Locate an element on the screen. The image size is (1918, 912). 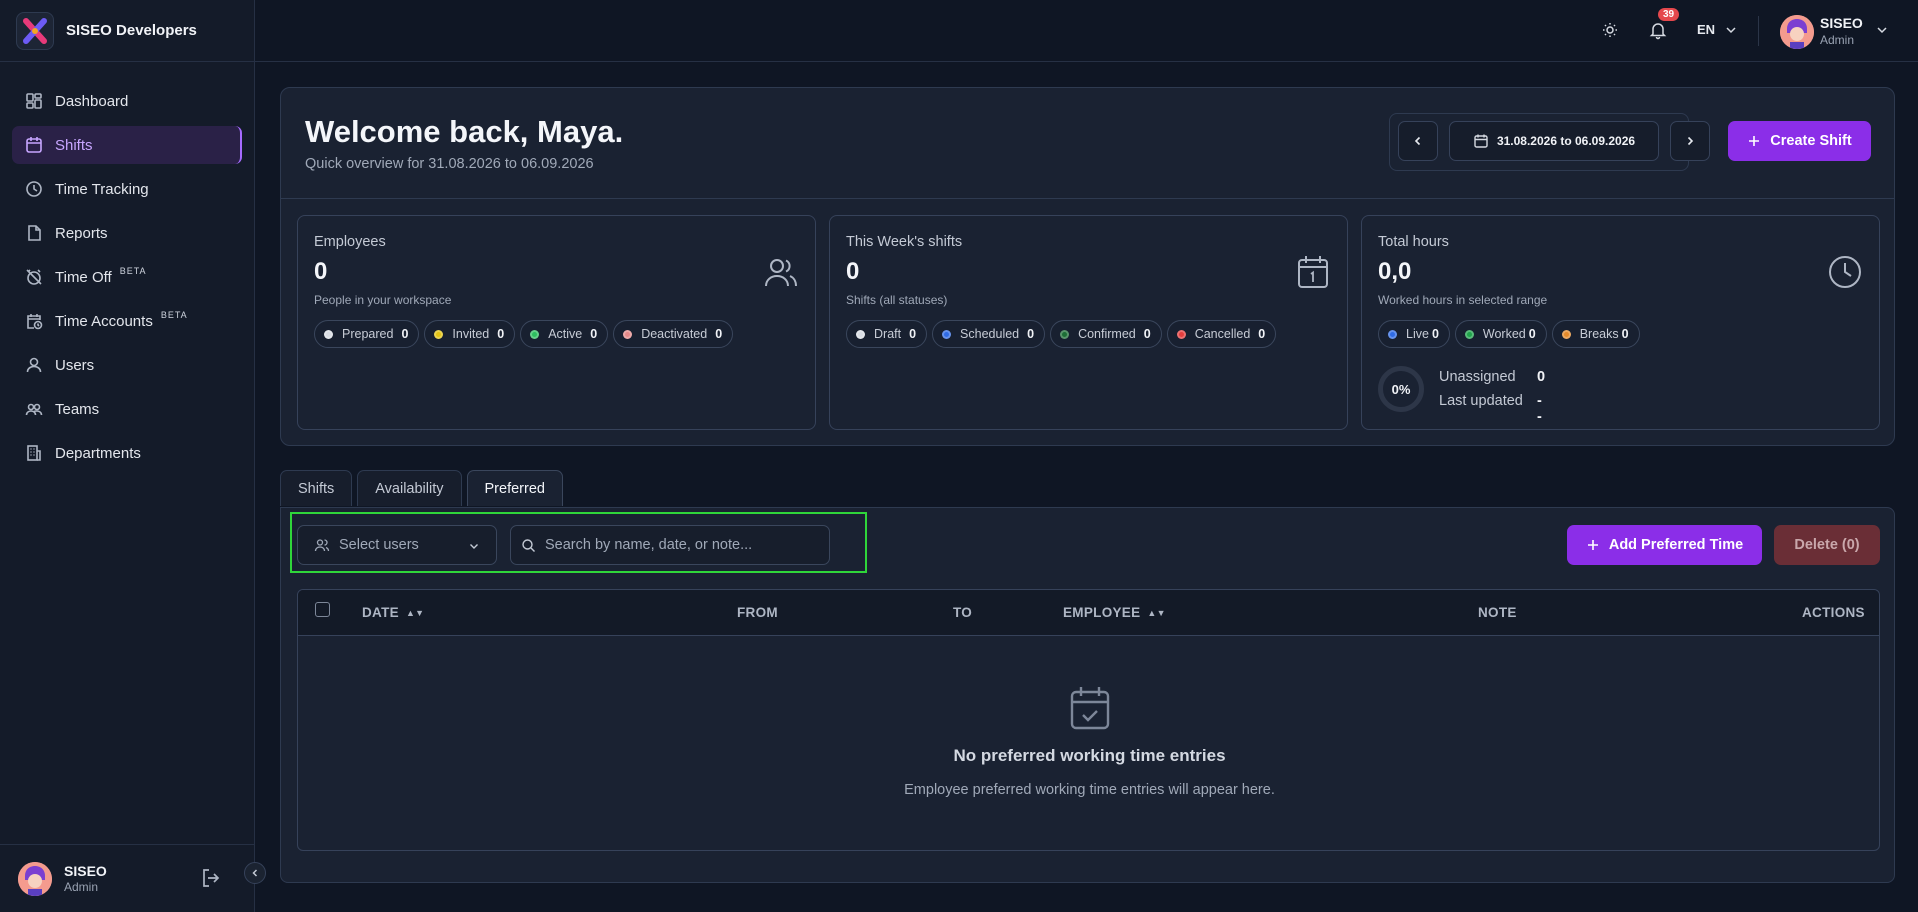
pill-draft: Draft 0 is located at coordinates (887, 334).